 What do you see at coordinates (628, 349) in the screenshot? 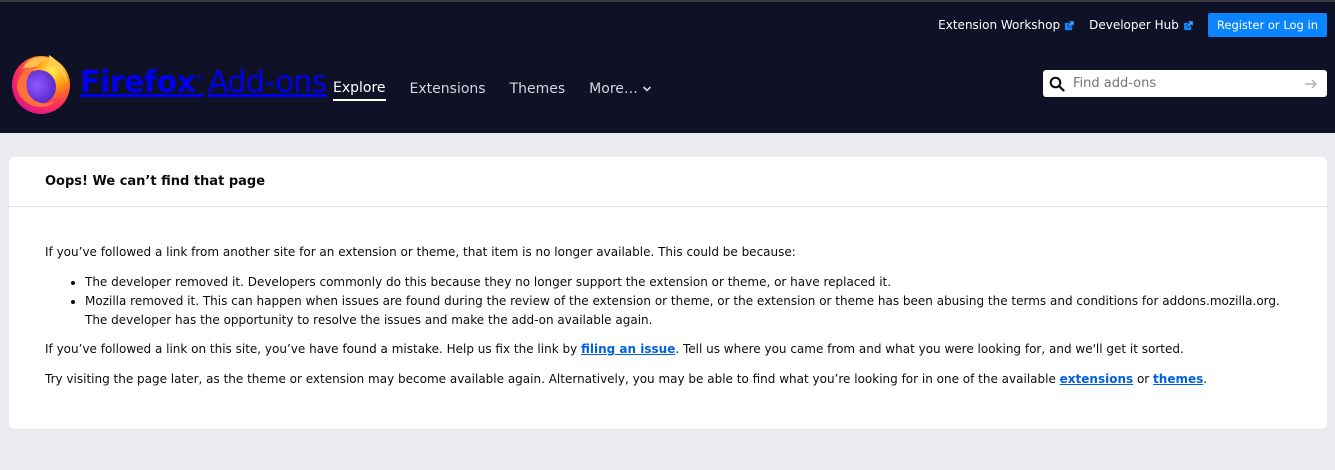
I see `filing-issue-link: filing an issue` at bounding box center [628, 349].